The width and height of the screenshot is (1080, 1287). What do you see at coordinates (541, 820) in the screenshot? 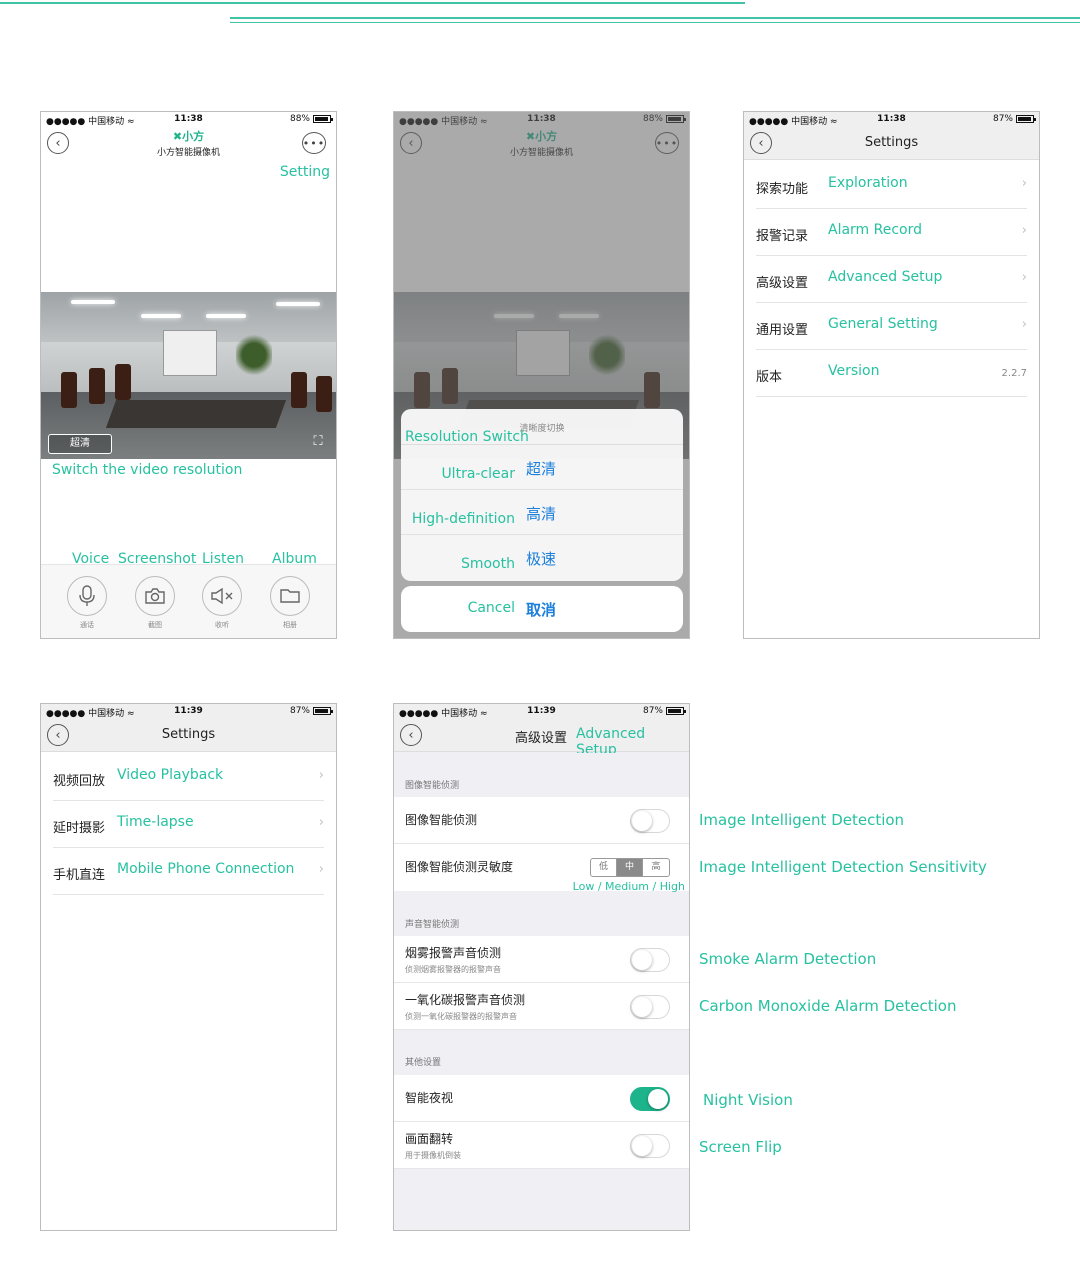
I see `row-image-detection: 图像智能侦测` at bounding box center [541, 820].